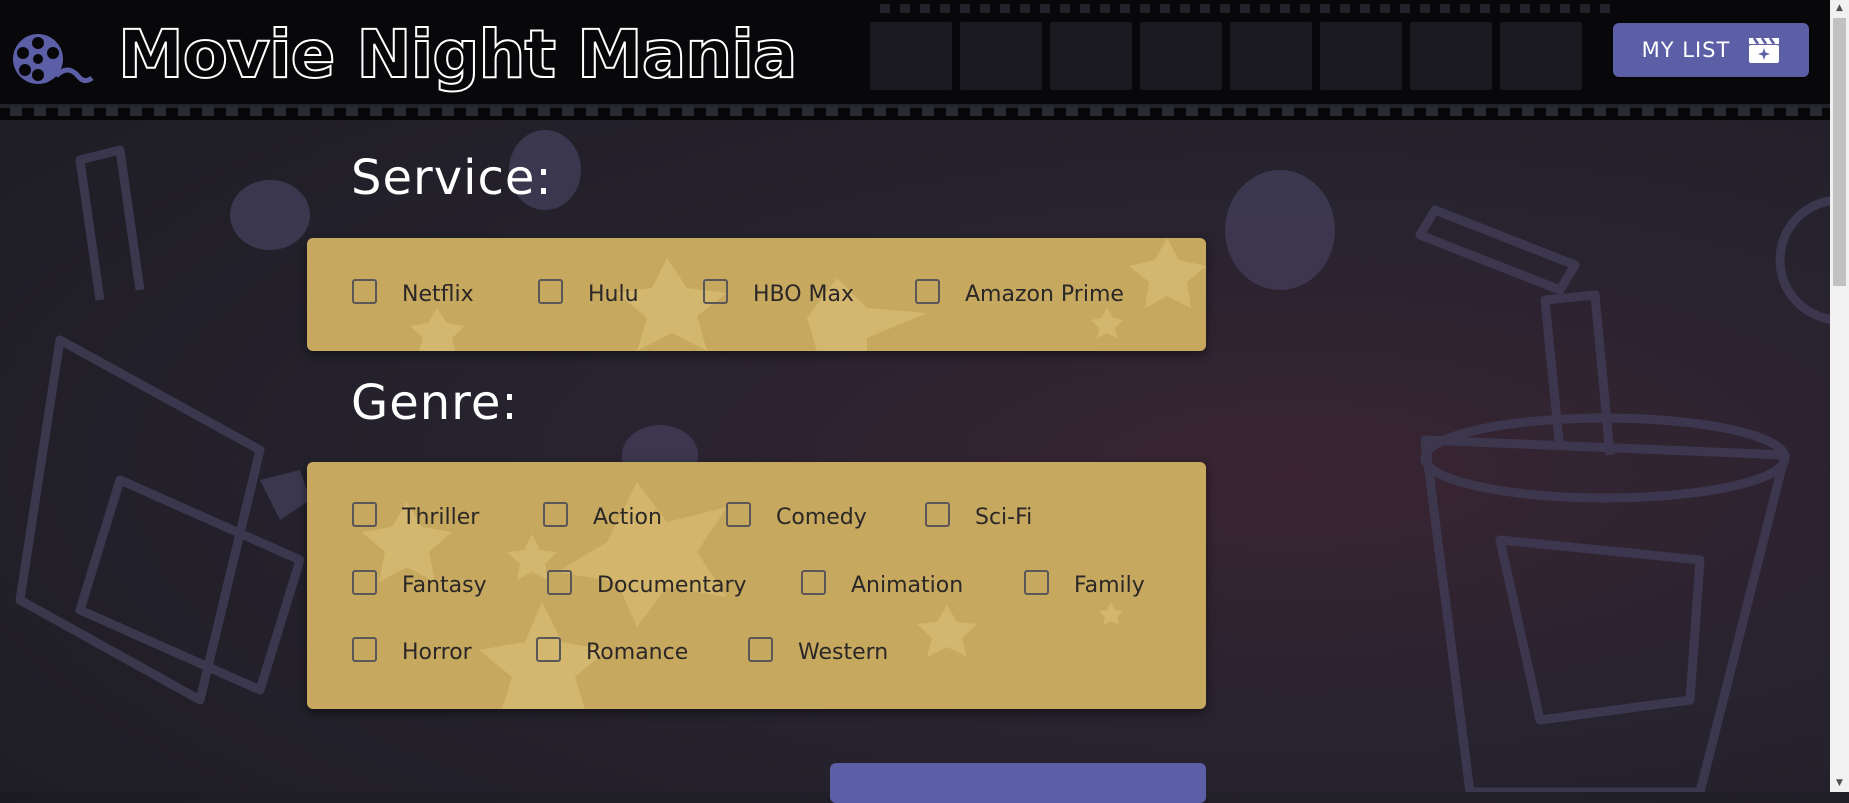 The height and width of the screenshot is (803, 1849). I want to click on submit-button, so click(1018, 783).